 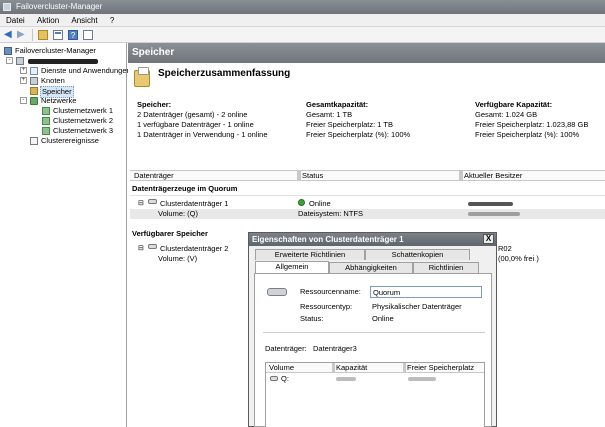 What do you see at coordinates (367, 204) in the screenshot?
I see `disk-row-1: ⊟ Clusterdatenträger 1 Online` at bounding box center [367, 204].